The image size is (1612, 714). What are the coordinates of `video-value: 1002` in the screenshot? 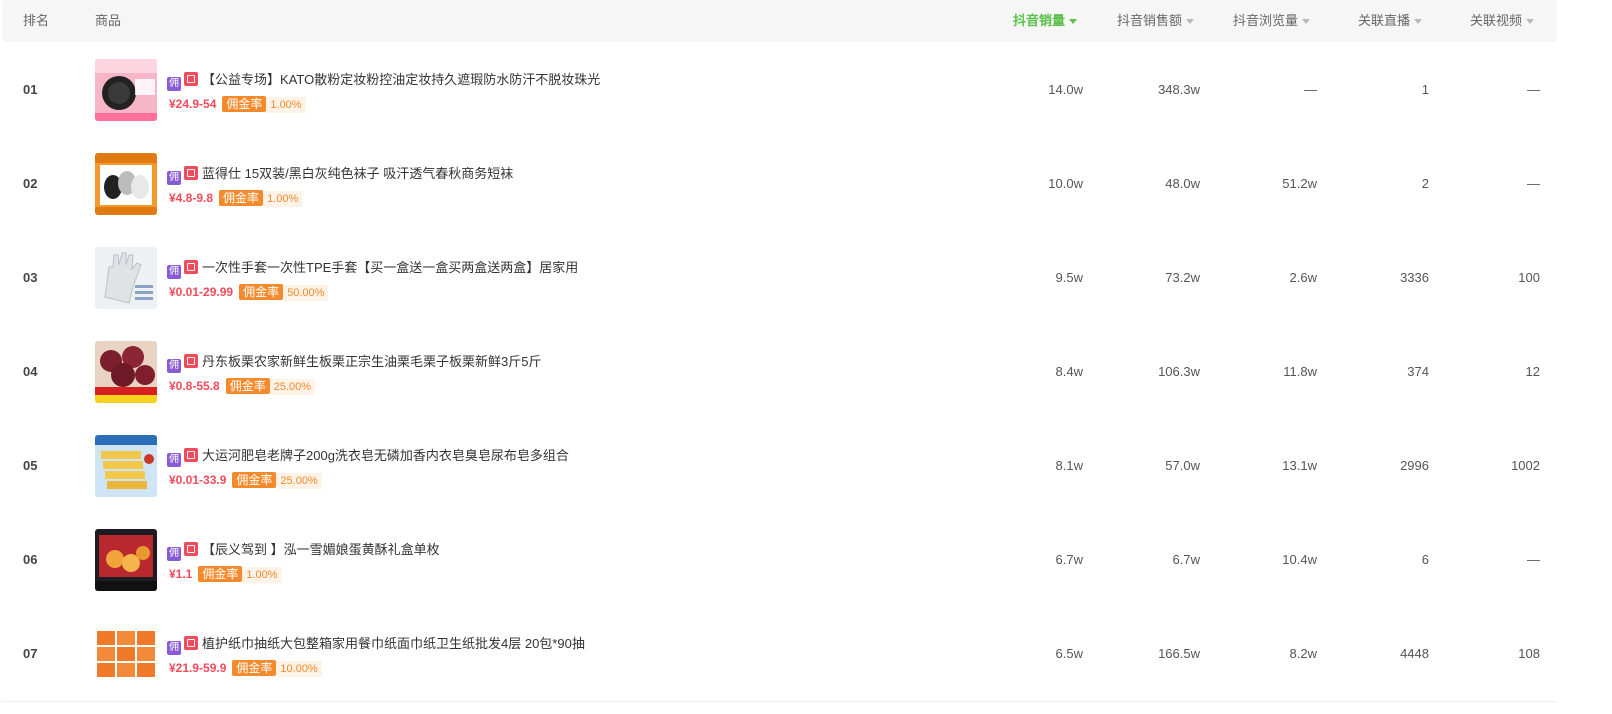 It's located at (1525, 466).